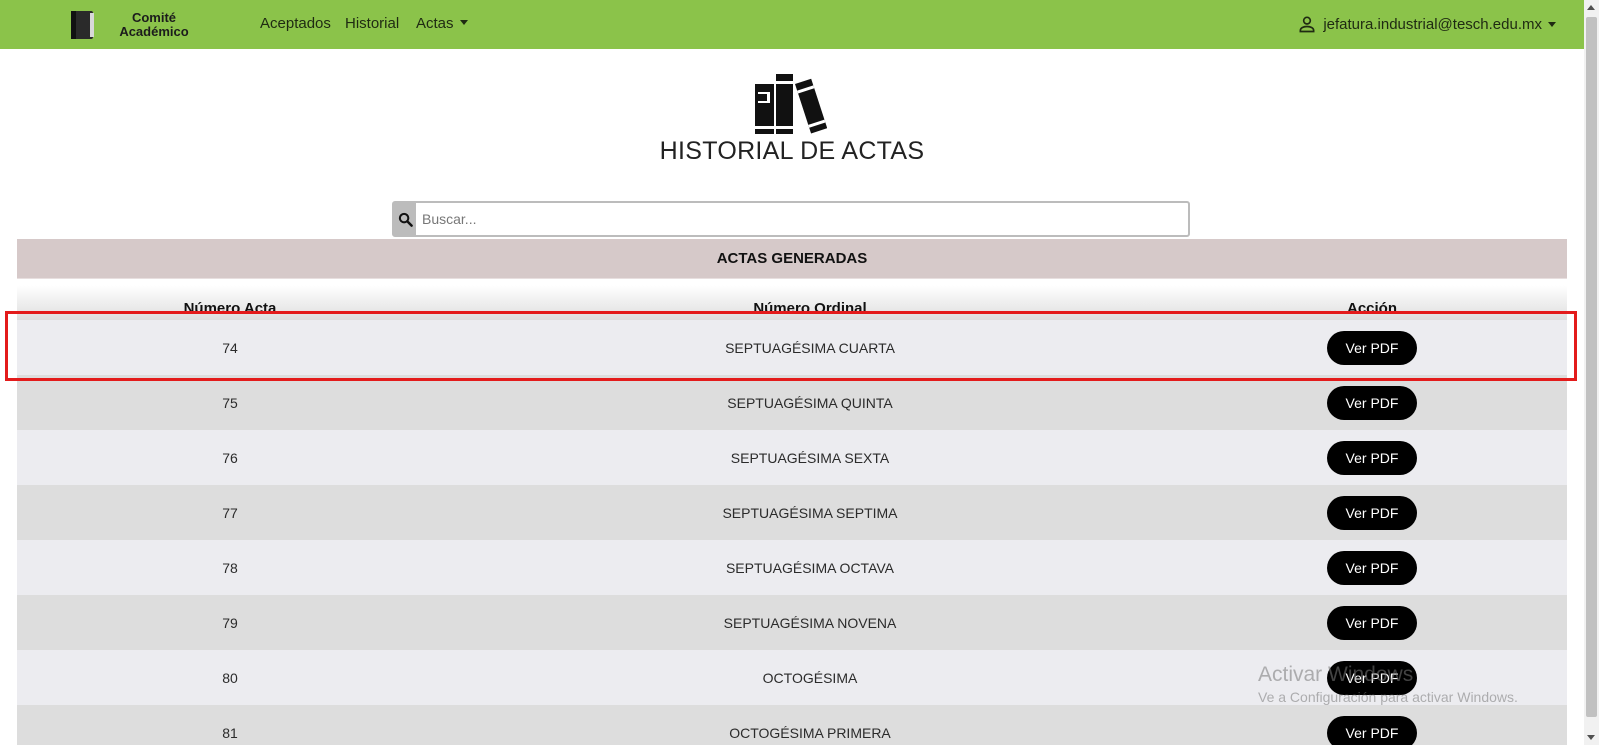  What do you see at coordinates (810, 457) in the screenshot?
I see `cell-numero-ordinal: SEPTUAGÉSIMA SEXTA` at bounding box center [810, 457].